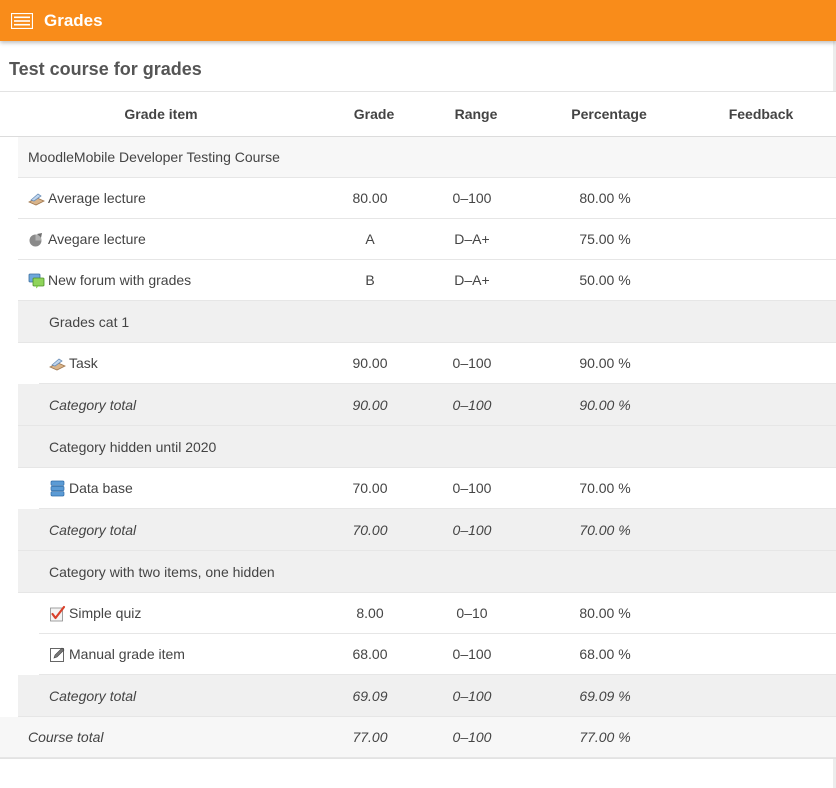  What do you see at coordinates (761, 114) in the screenshot?
I see `column-header-feedback: Feedback` at bounding box center [761, 114].